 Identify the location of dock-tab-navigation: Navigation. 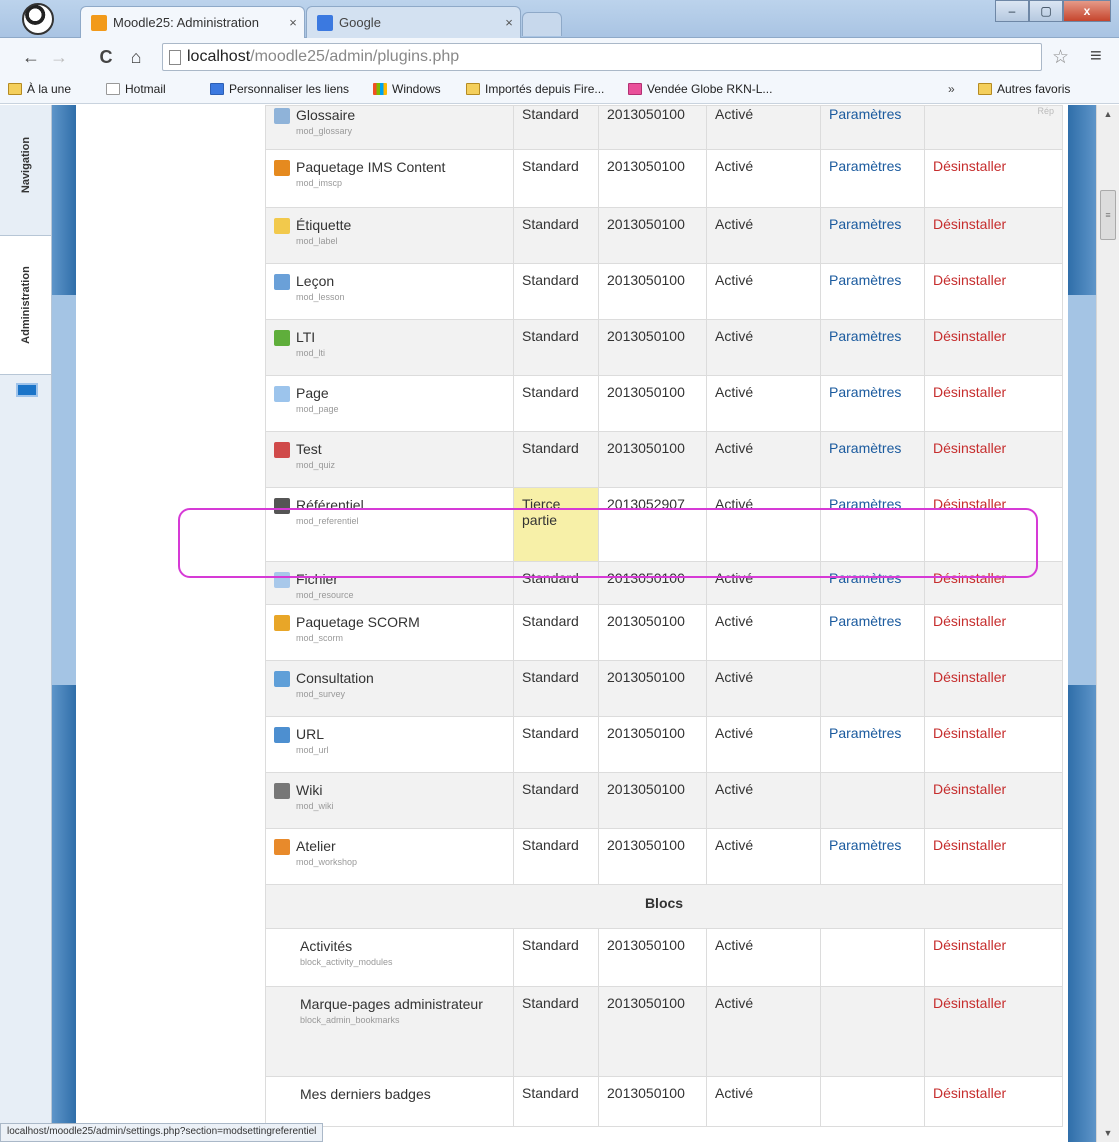
(26, 165).